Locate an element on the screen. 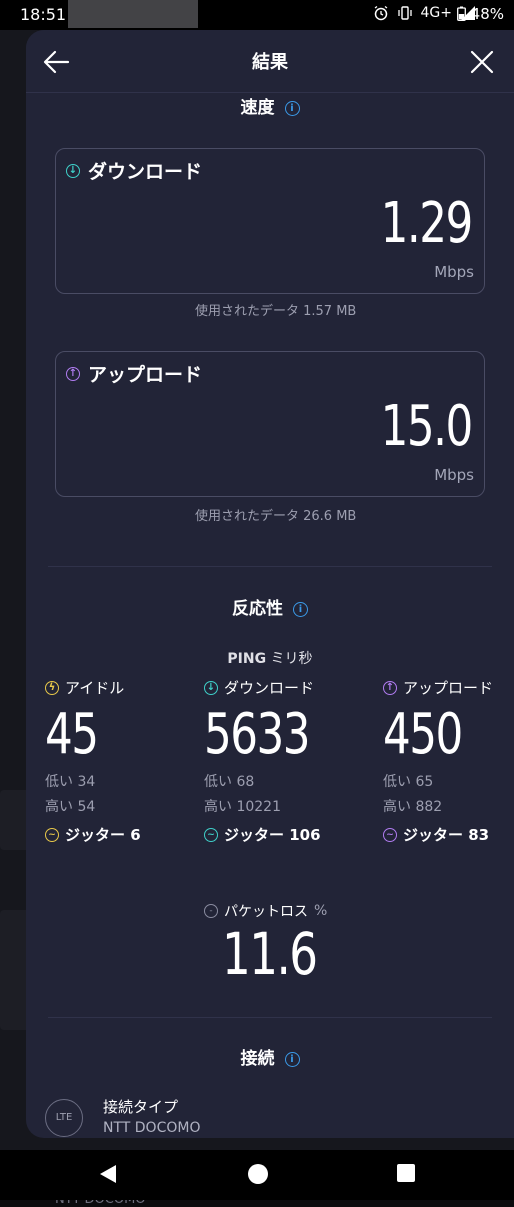 This screenshot has height=1207, width=514. close-icon is located at coordinates (482, 62).